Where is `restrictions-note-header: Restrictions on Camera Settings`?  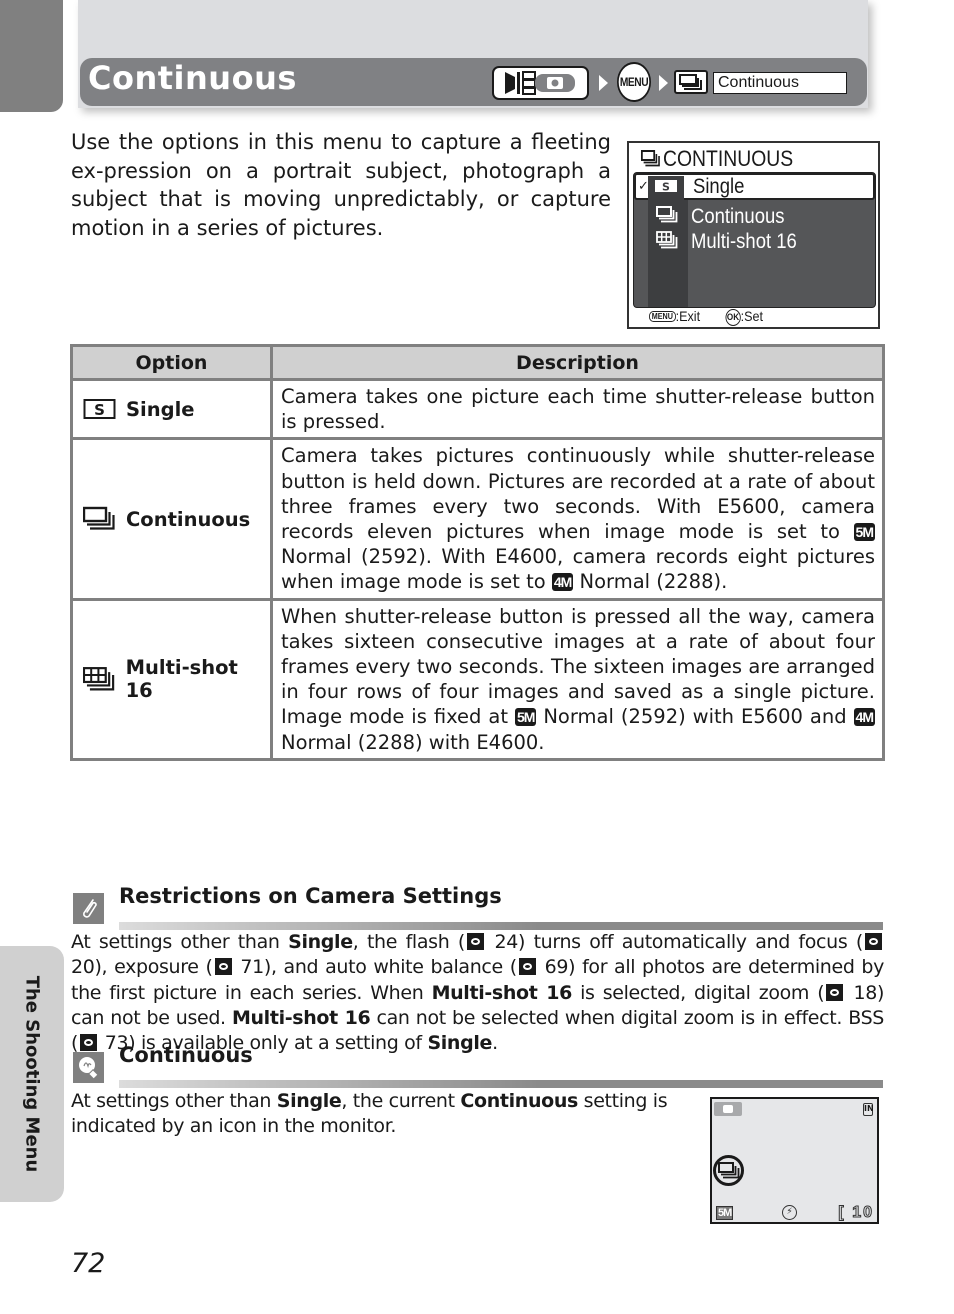
restrictions-note-header: Restrictions on Camera Settings is located at coordinates (287, 904).